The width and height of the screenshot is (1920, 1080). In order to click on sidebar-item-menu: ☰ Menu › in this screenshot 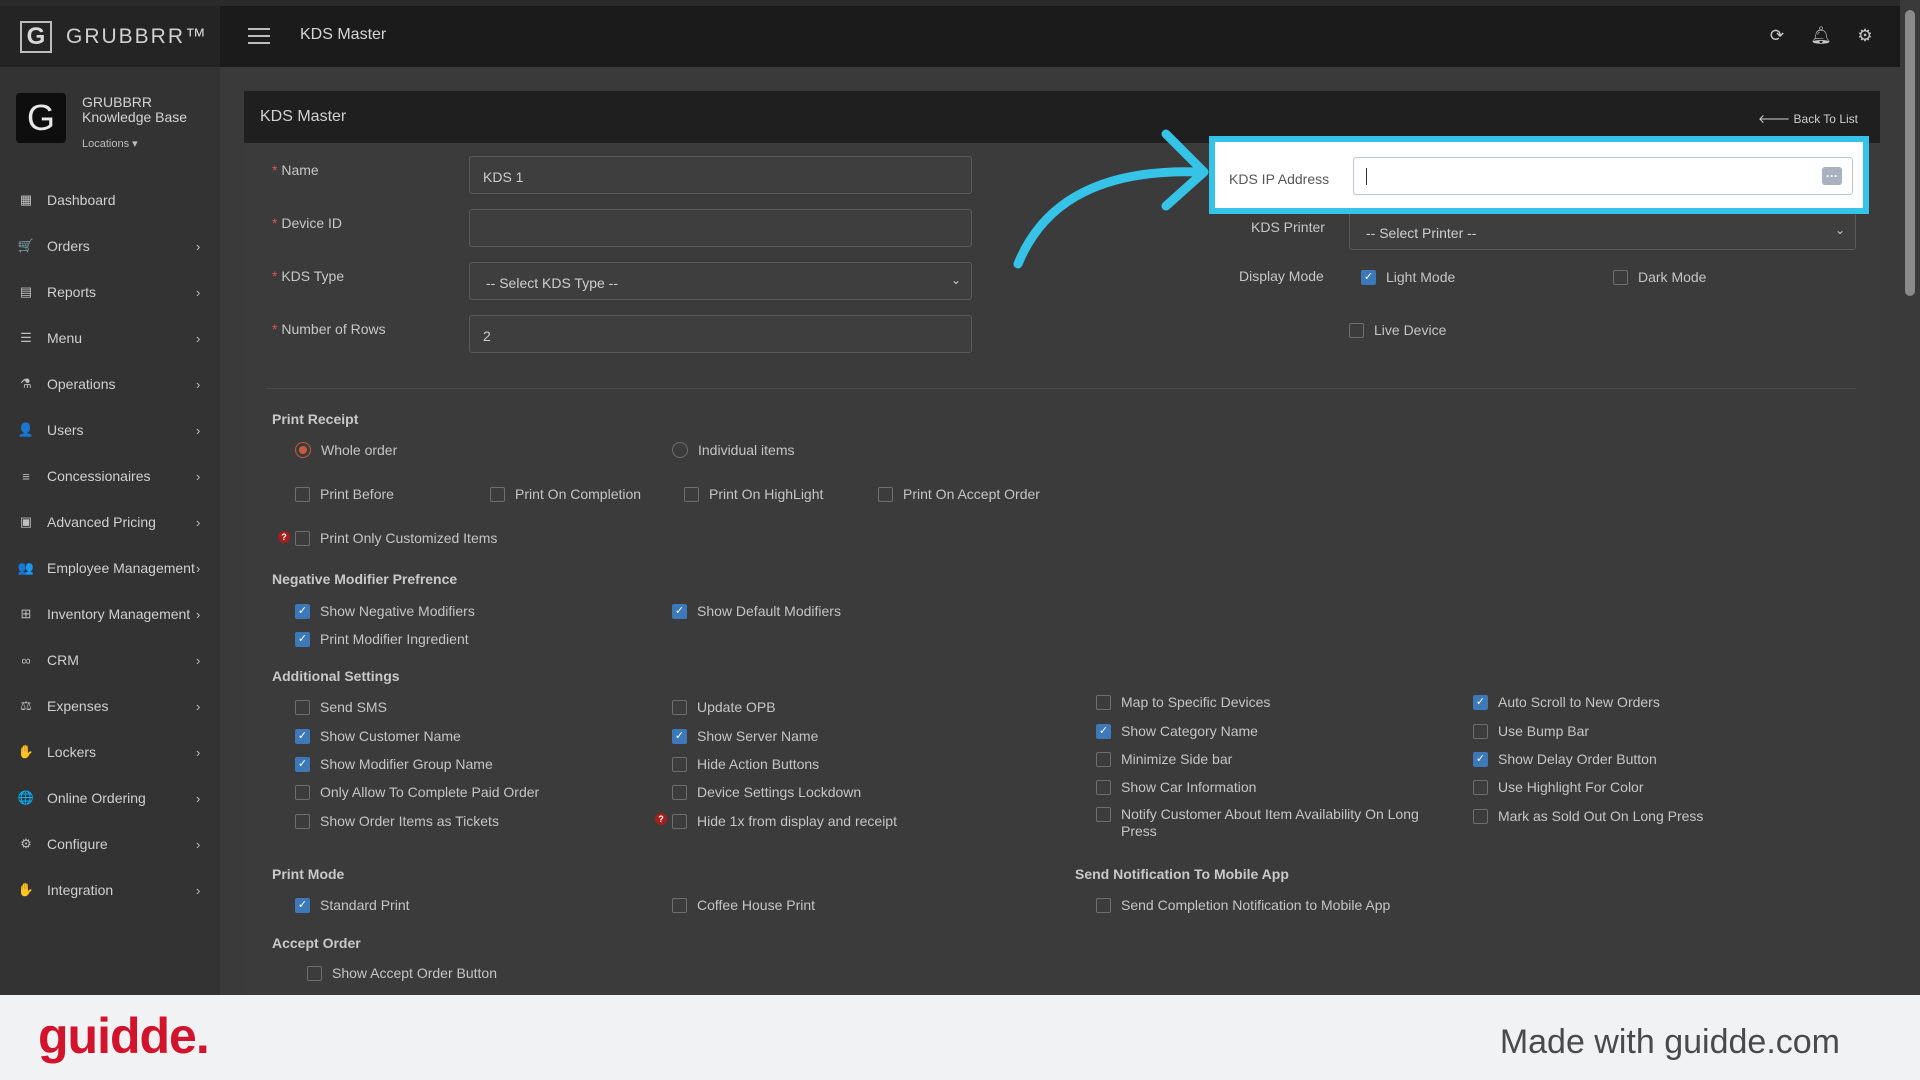, I will do `click(110, 338)`.